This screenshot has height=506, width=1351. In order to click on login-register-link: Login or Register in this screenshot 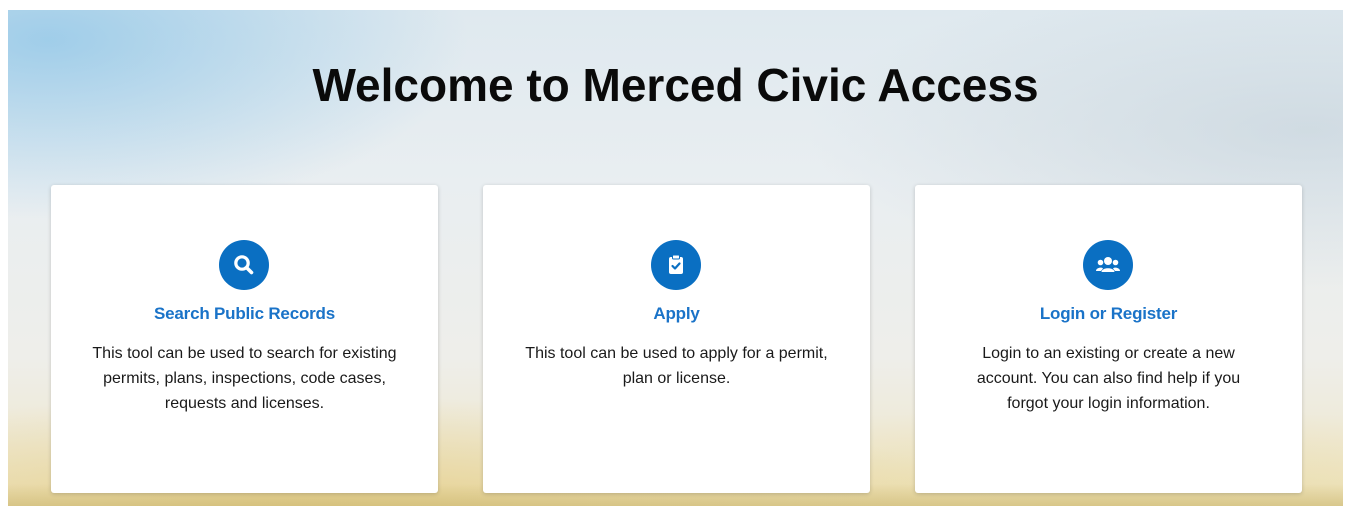, I will do `click(1108, 314)`.